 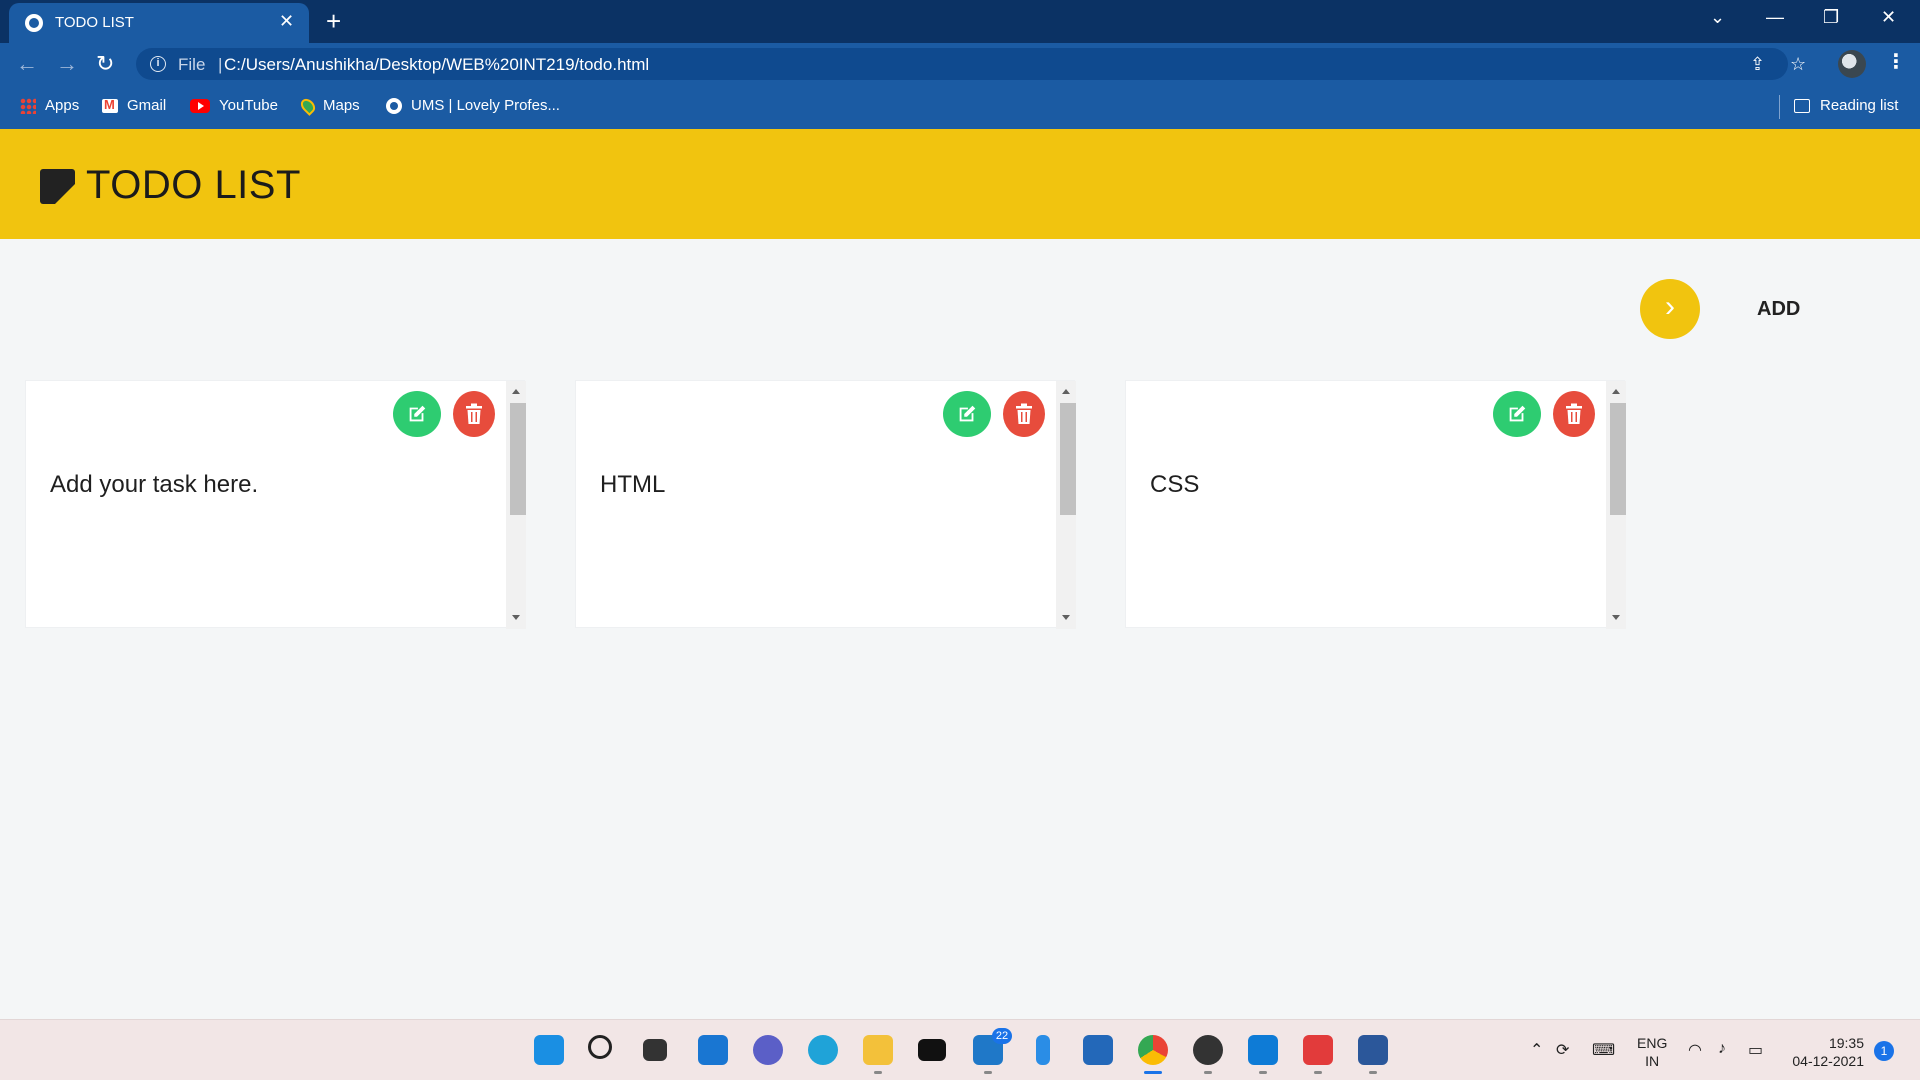 What do you see at coordinates (655, 1050) in the screenshot?
I see `task-view-icon` at bounding box center [655, 1050].